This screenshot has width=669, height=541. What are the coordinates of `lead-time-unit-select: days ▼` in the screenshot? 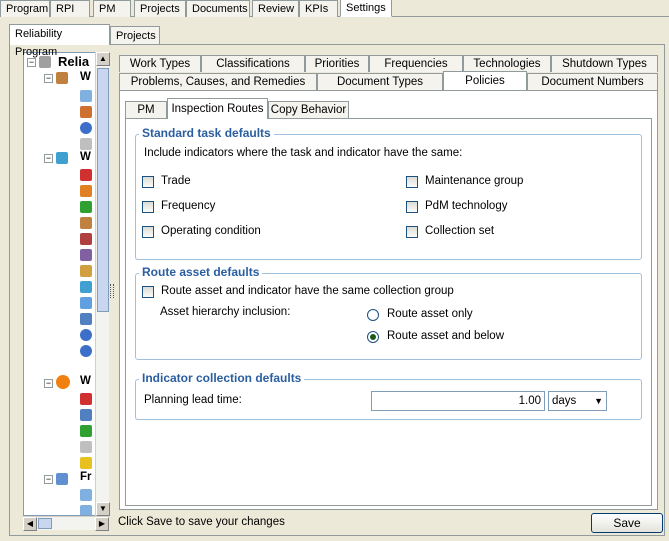 It's located at (577, 401).